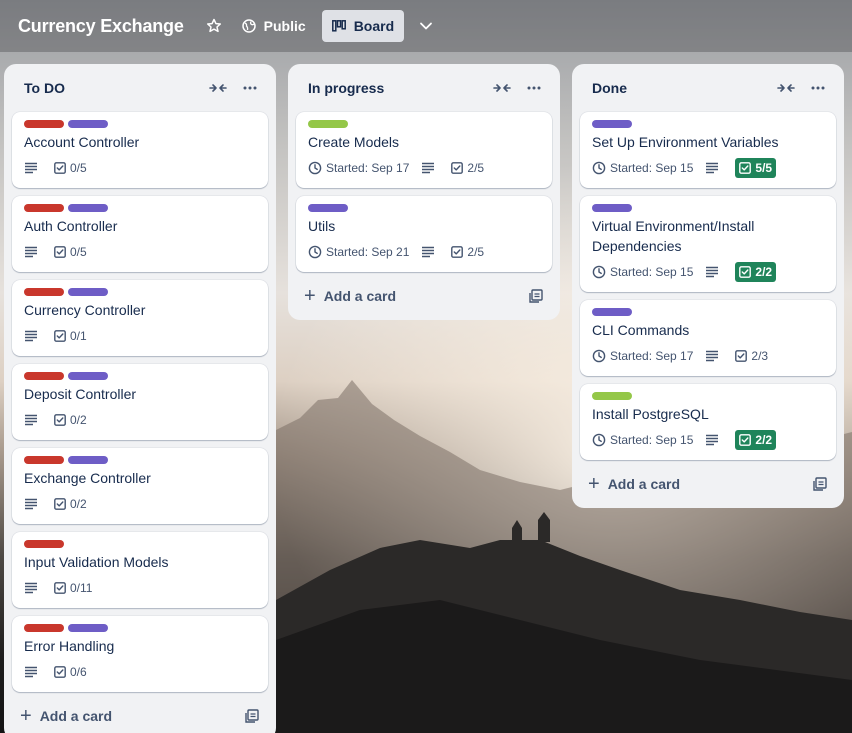 The width and height of the screenshot is (852, 733). What do you see at coordinates (708, 338) in the screenshot?
I see `card: CLI Commands Started: Sep 17 2/3` at bounding box center [708, 338].